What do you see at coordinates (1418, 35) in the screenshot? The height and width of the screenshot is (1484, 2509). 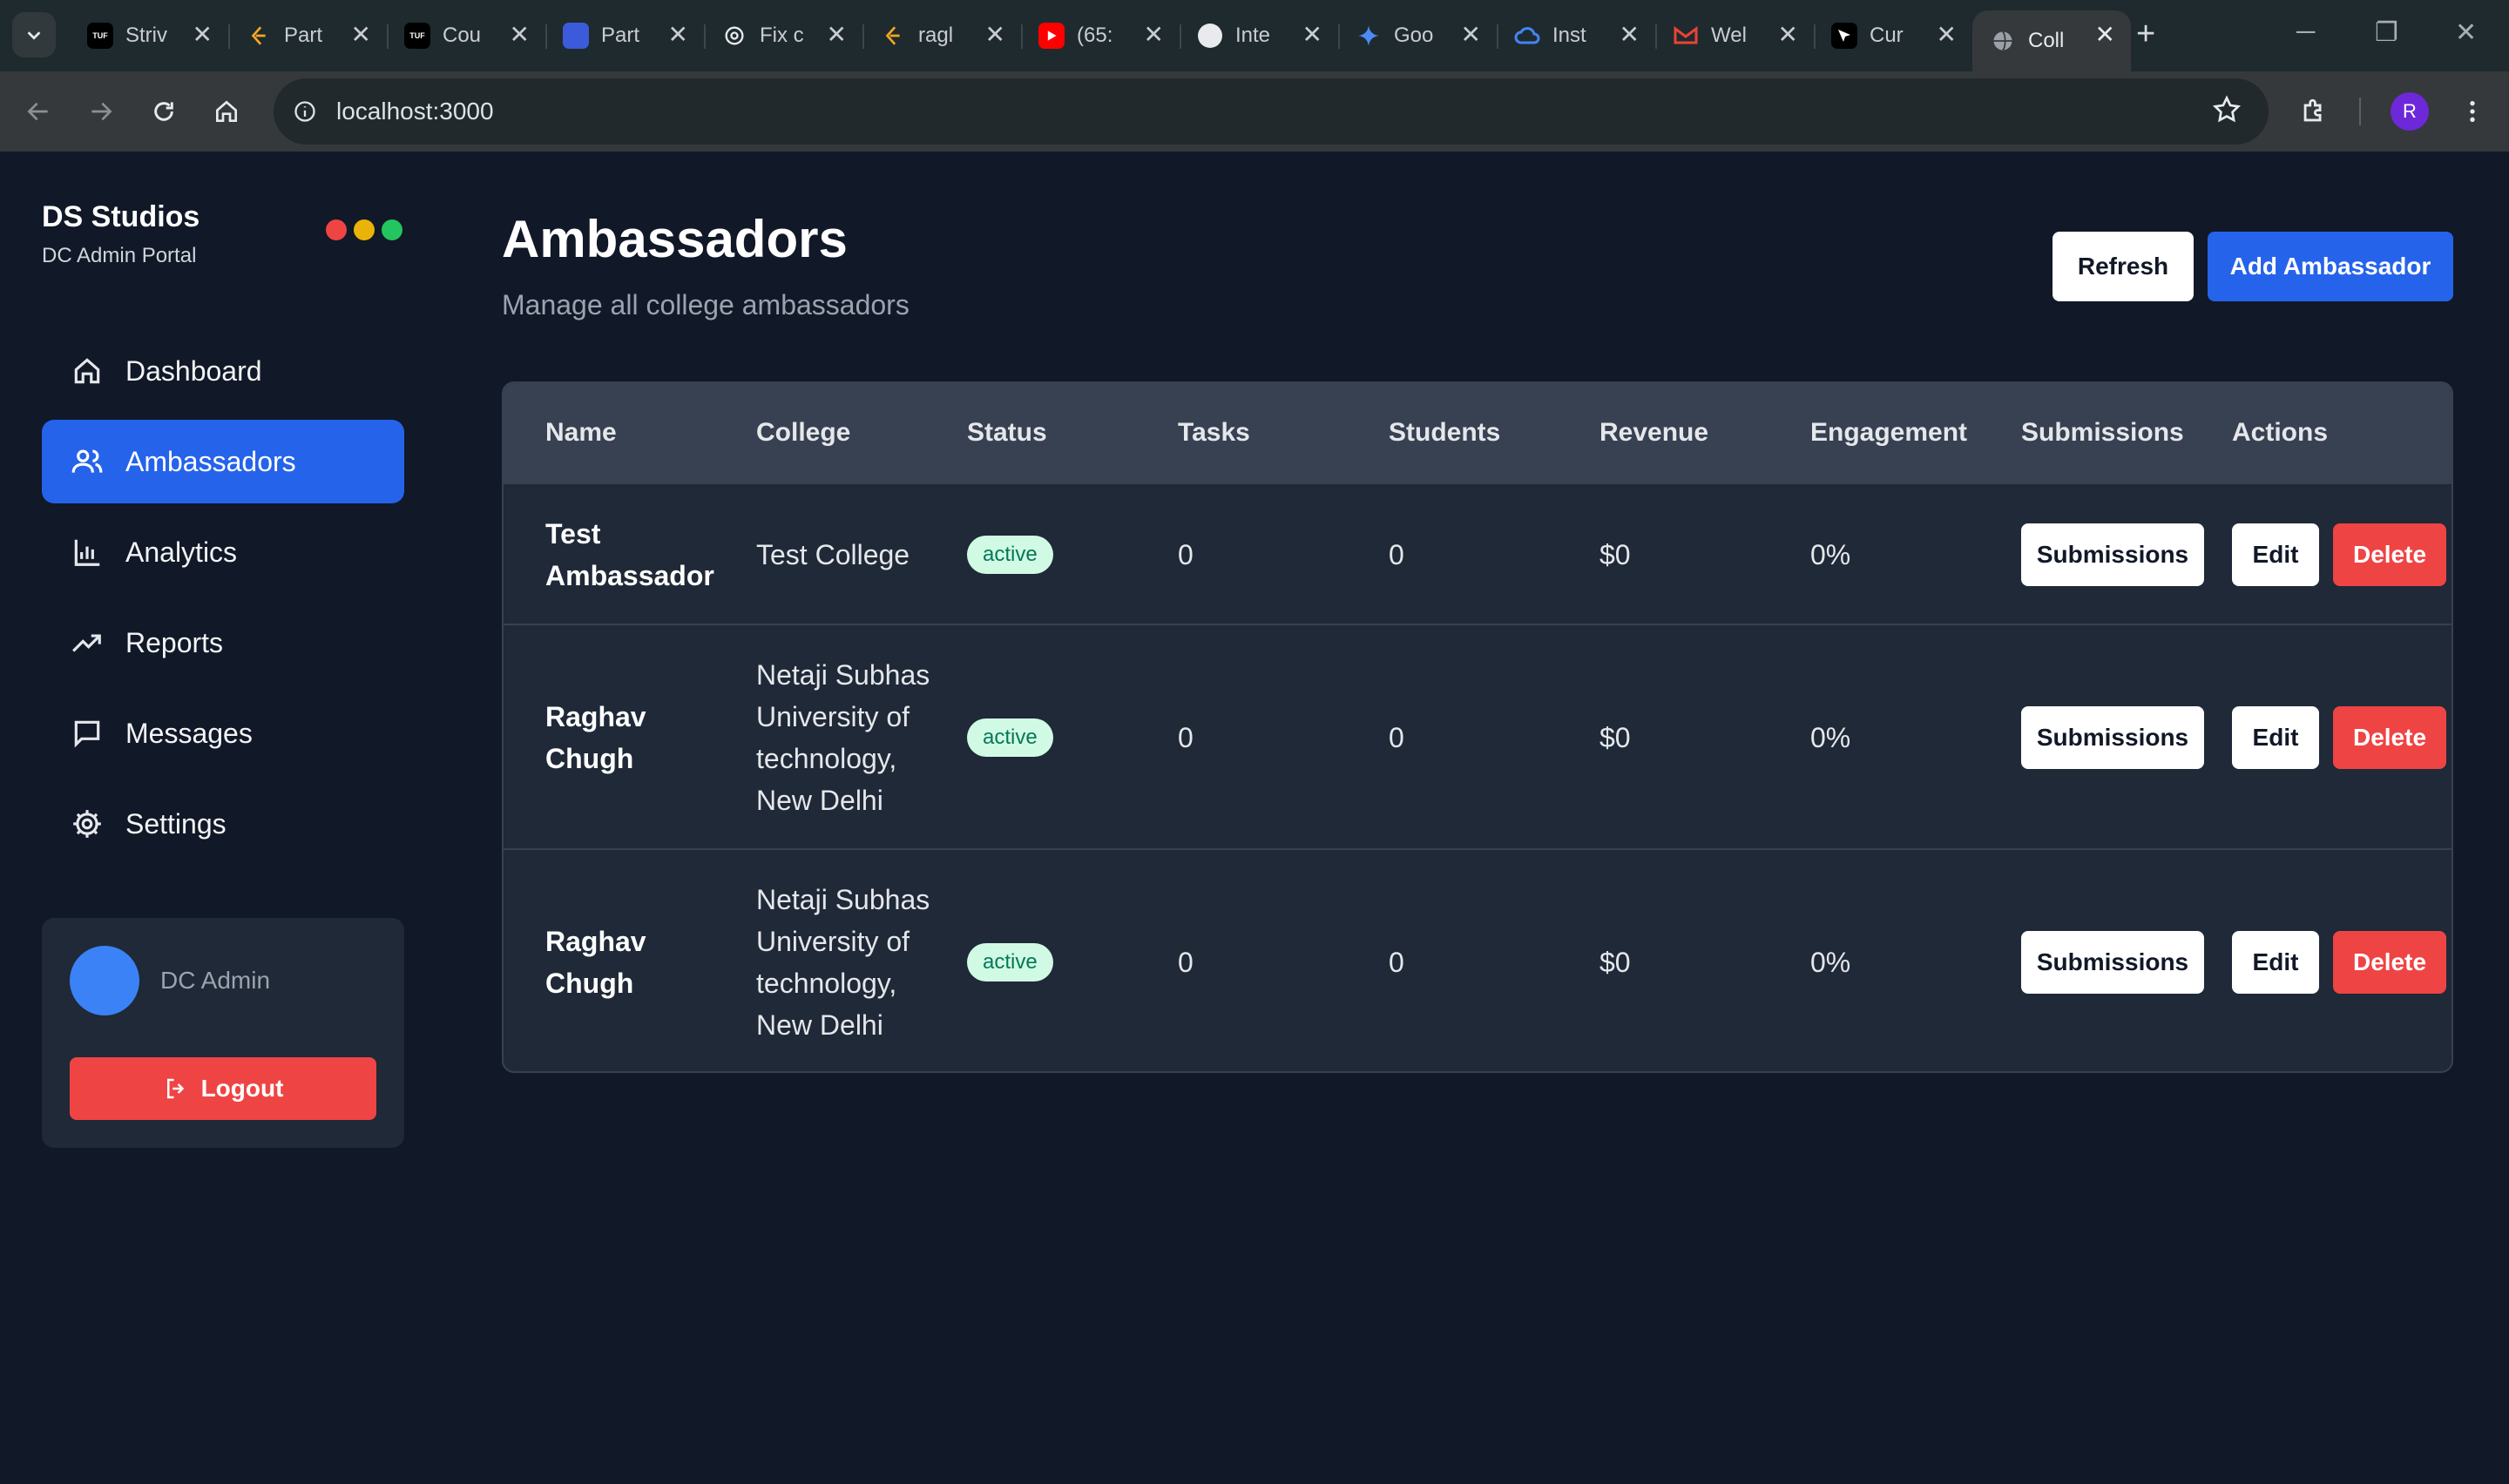 I see `browser-tab: Goo ✕` at bounding box center [1418, 35].